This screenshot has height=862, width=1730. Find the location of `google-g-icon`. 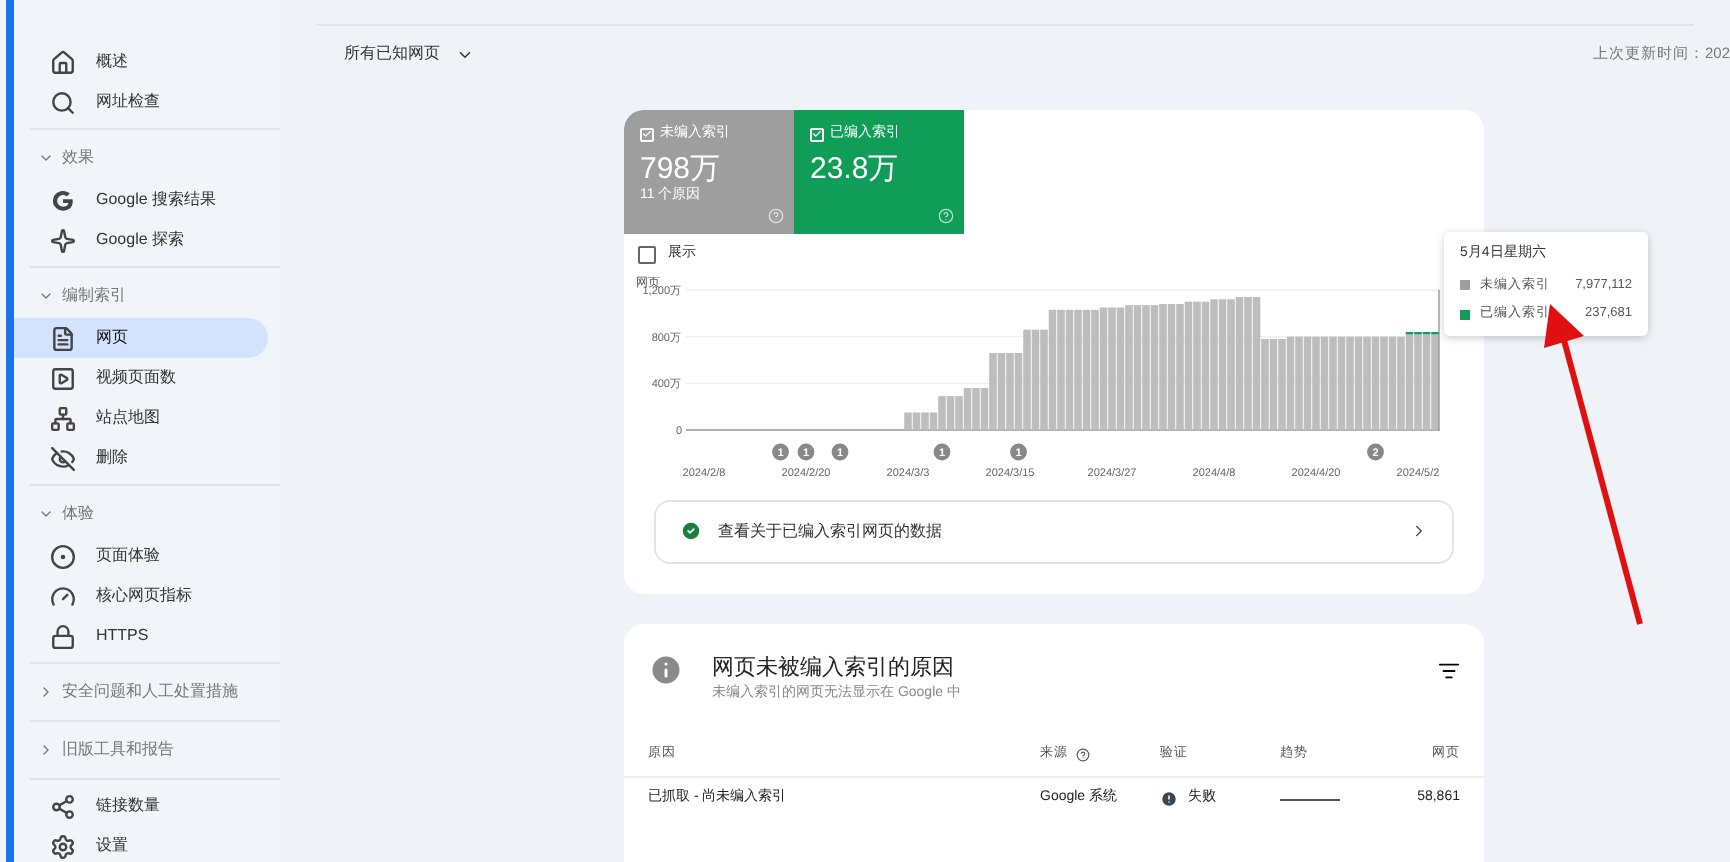

google-g-icon is located at coordinates (63, 200).